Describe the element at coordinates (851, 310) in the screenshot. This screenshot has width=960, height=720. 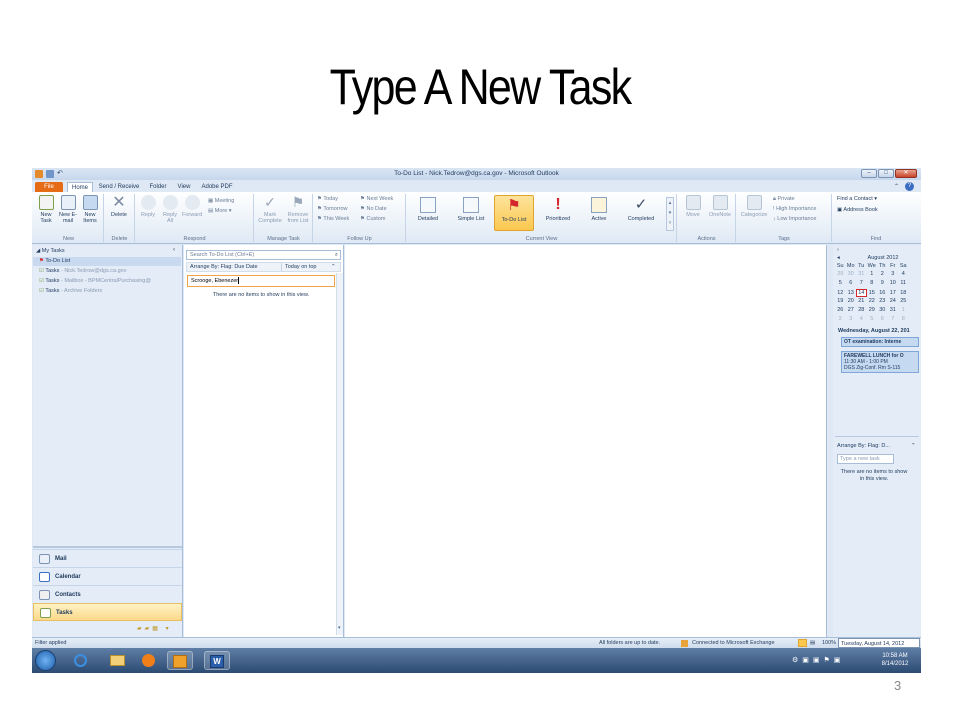
I see `calendar-day: 27` at that location.